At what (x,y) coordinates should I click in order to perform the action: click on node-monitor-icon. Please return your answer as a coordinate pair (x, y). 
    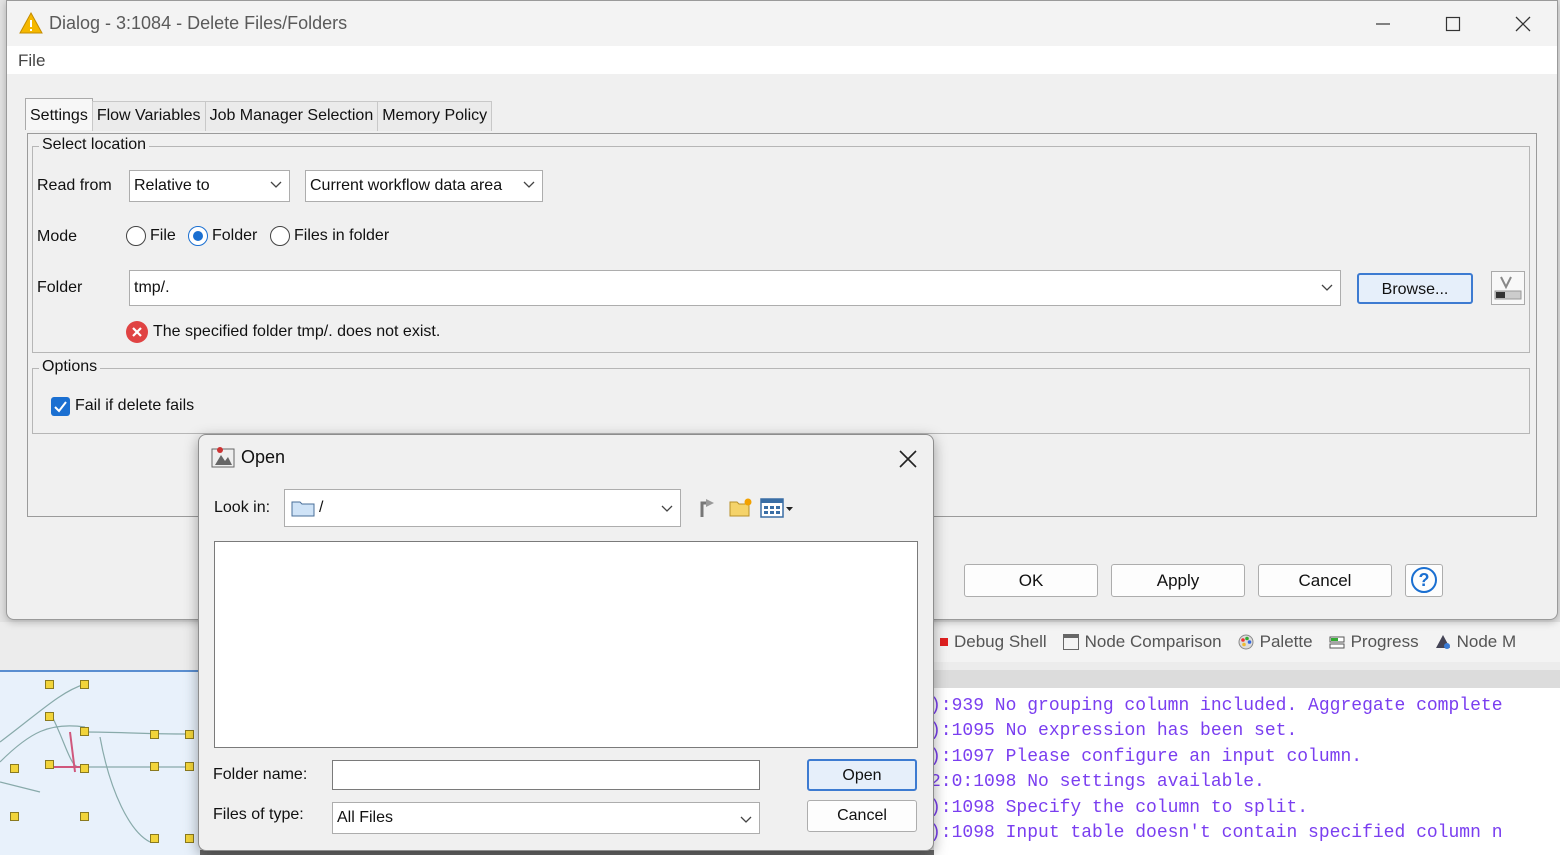
    Looking at the image, I should click on (1442, 642).